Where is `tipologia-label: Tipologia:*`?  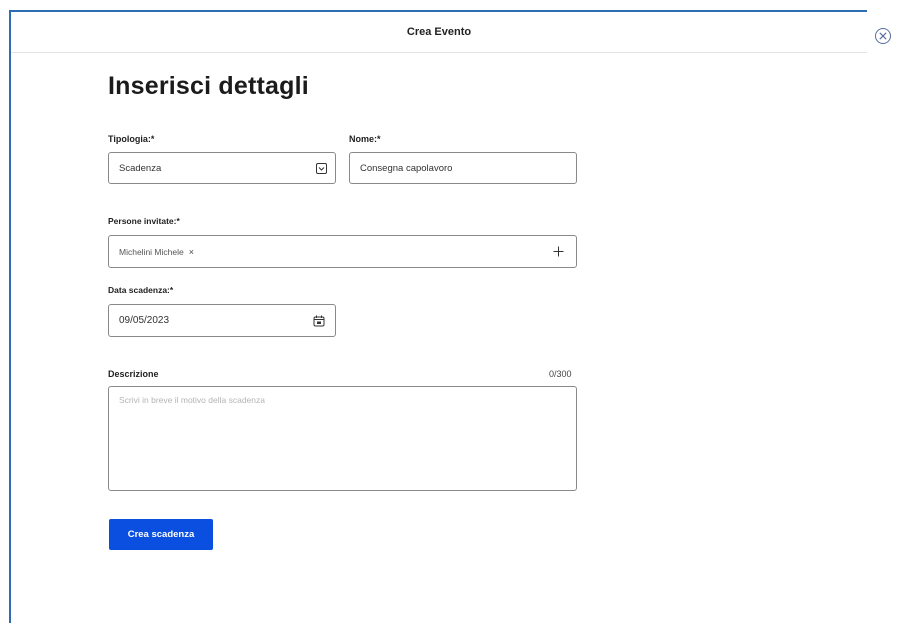
tipologia-label: Tipologia:* is located at coordinates (131, 139).